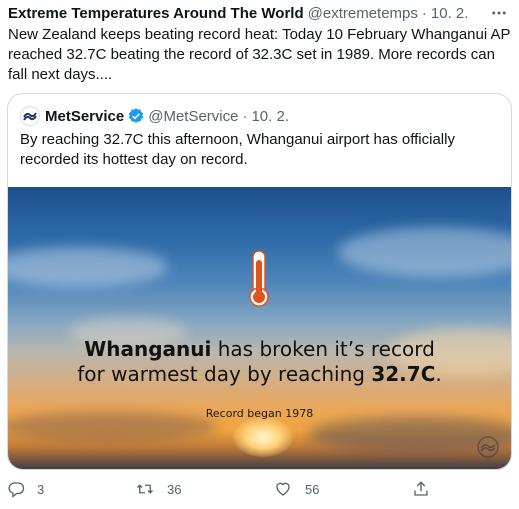 This screenshot has width=519, height=509. Describe the element at coordinates (283, 489) in the screenshot. I see `heart-icon` at that location.